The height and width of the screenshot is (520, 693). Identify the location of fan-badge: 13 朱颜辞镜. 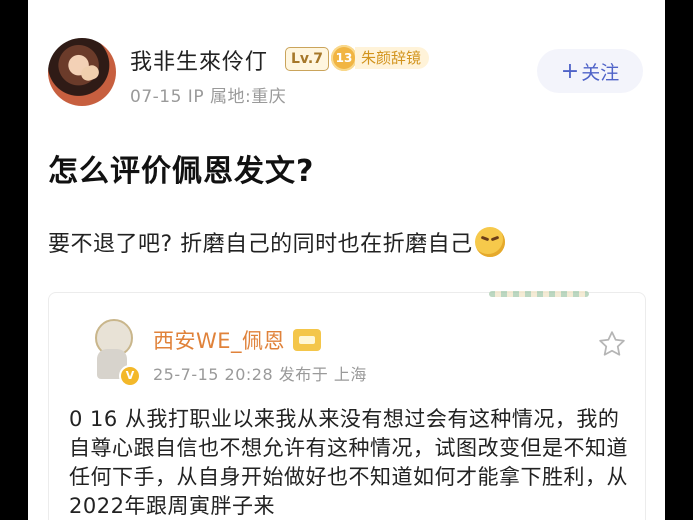
(380, 58).